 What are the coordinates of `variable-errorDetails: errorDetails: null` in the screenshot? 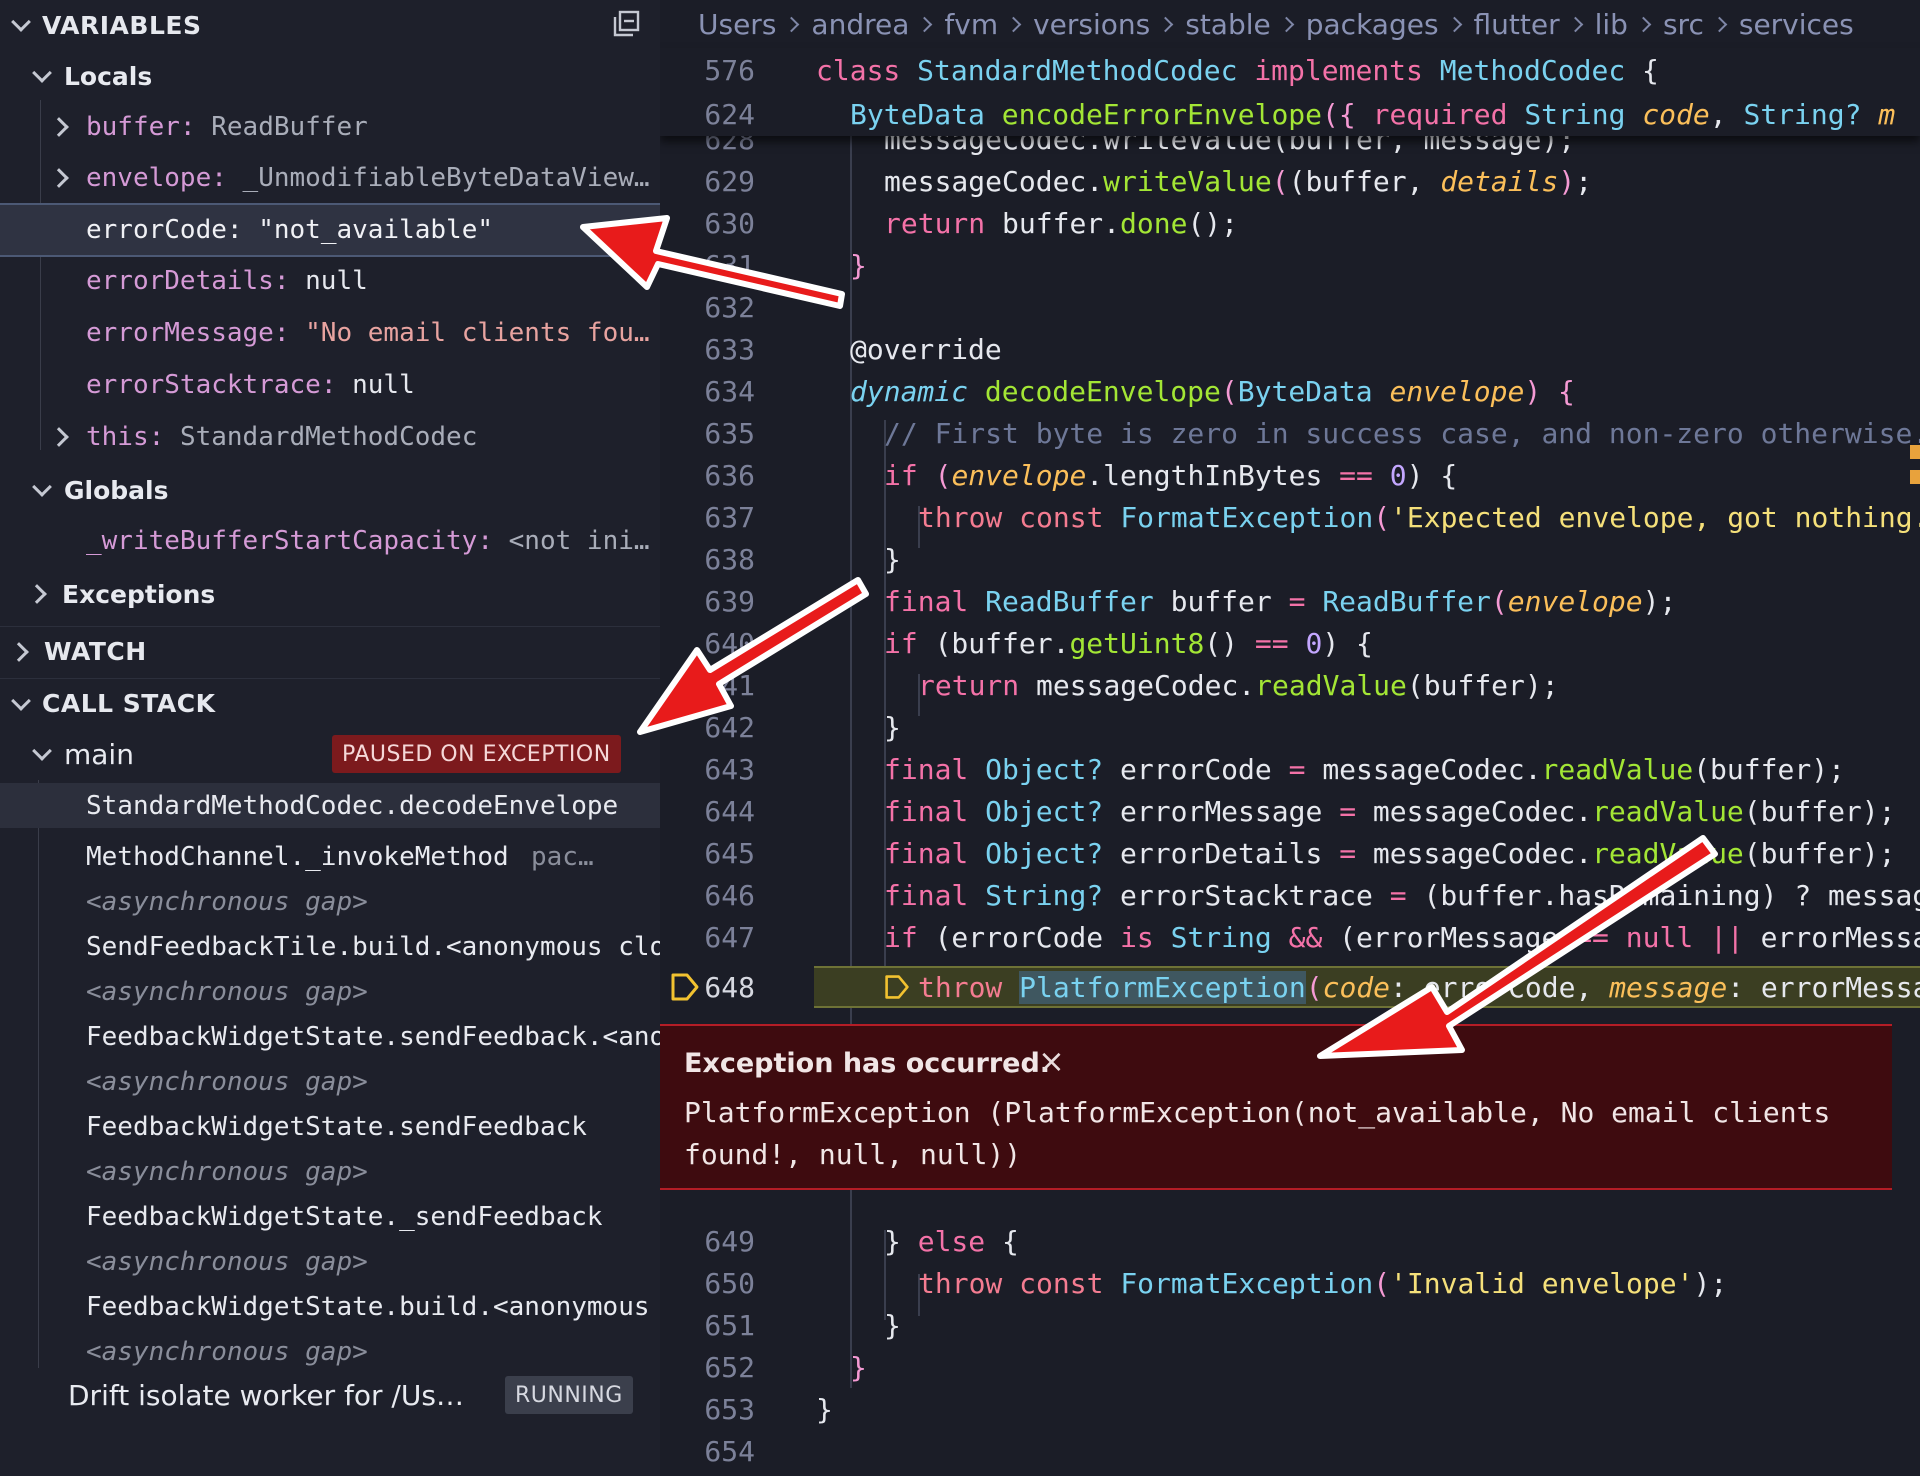 It's located at (330, 281).